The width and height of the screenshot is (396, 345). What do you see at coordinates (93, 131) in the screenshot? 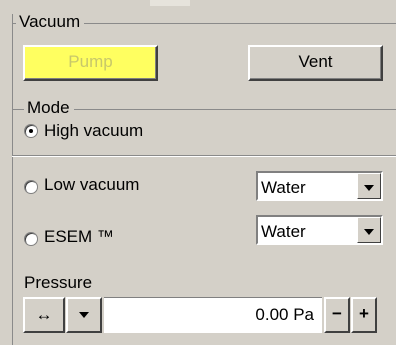
I see `high-vacuum-label: High vacuum` at bounding box center [93, 131].